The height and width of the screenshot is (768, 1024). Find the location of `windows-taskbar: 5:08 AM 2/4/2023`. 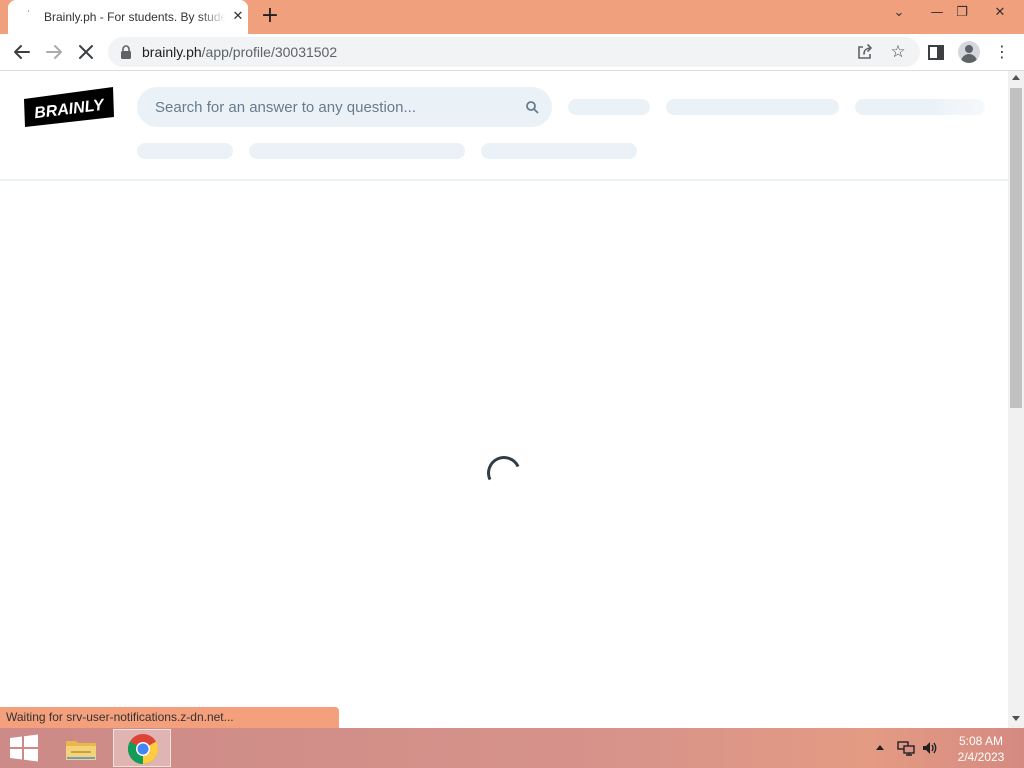

windows-taskbar: 5:08 AM 2/4/2023 is located at coordinates (512, 748).